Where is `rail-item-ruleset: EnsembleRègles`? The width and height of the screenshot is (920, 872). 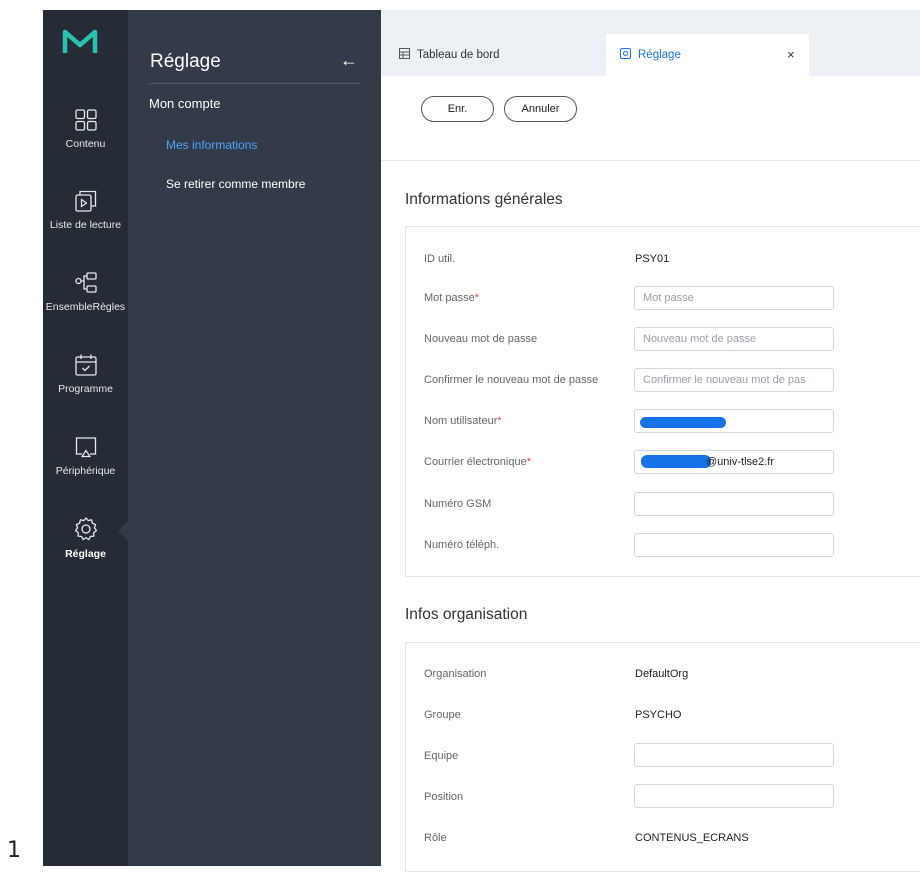
rail-item-ruleset: EnsembleRègles is located at coordinates (85, 292).